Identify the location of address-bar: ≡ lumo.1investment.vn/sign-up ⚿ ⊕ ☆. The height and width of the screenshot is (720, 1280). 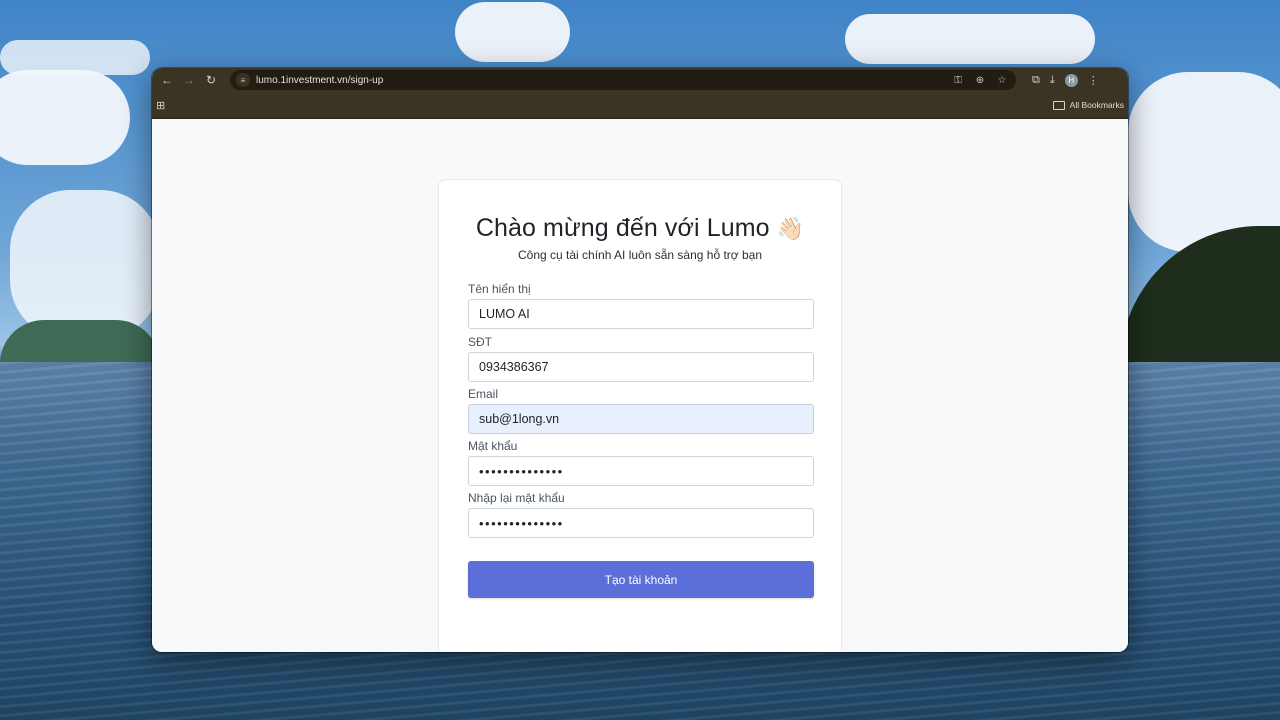
(623, 80).